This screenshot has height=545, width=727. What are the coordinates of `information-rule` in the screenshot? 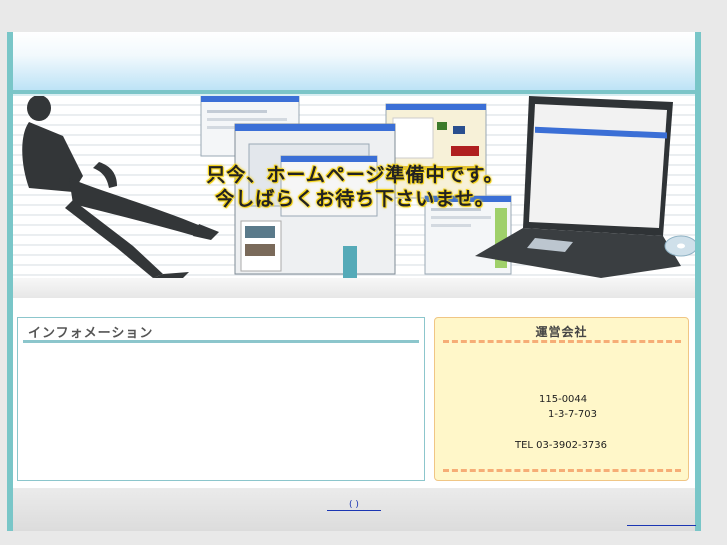 It's located at (221, 341).